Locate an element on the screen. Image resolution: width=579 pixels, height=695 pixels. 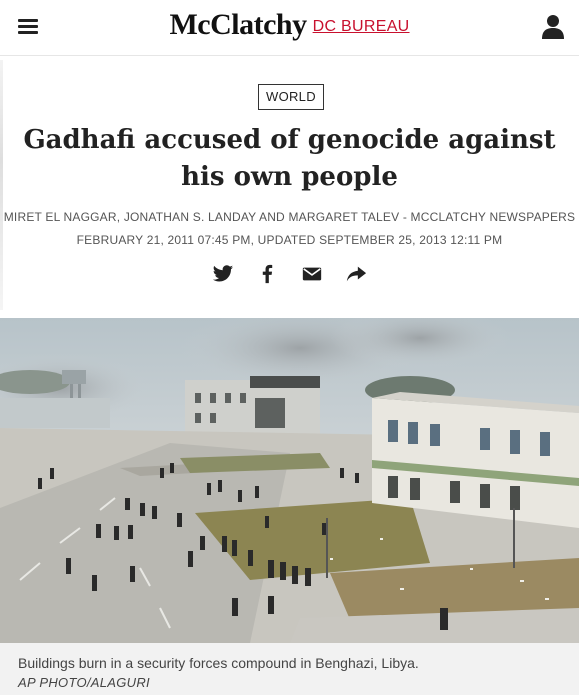
brand-name: McClatchy is located at coordinates (238, 24).